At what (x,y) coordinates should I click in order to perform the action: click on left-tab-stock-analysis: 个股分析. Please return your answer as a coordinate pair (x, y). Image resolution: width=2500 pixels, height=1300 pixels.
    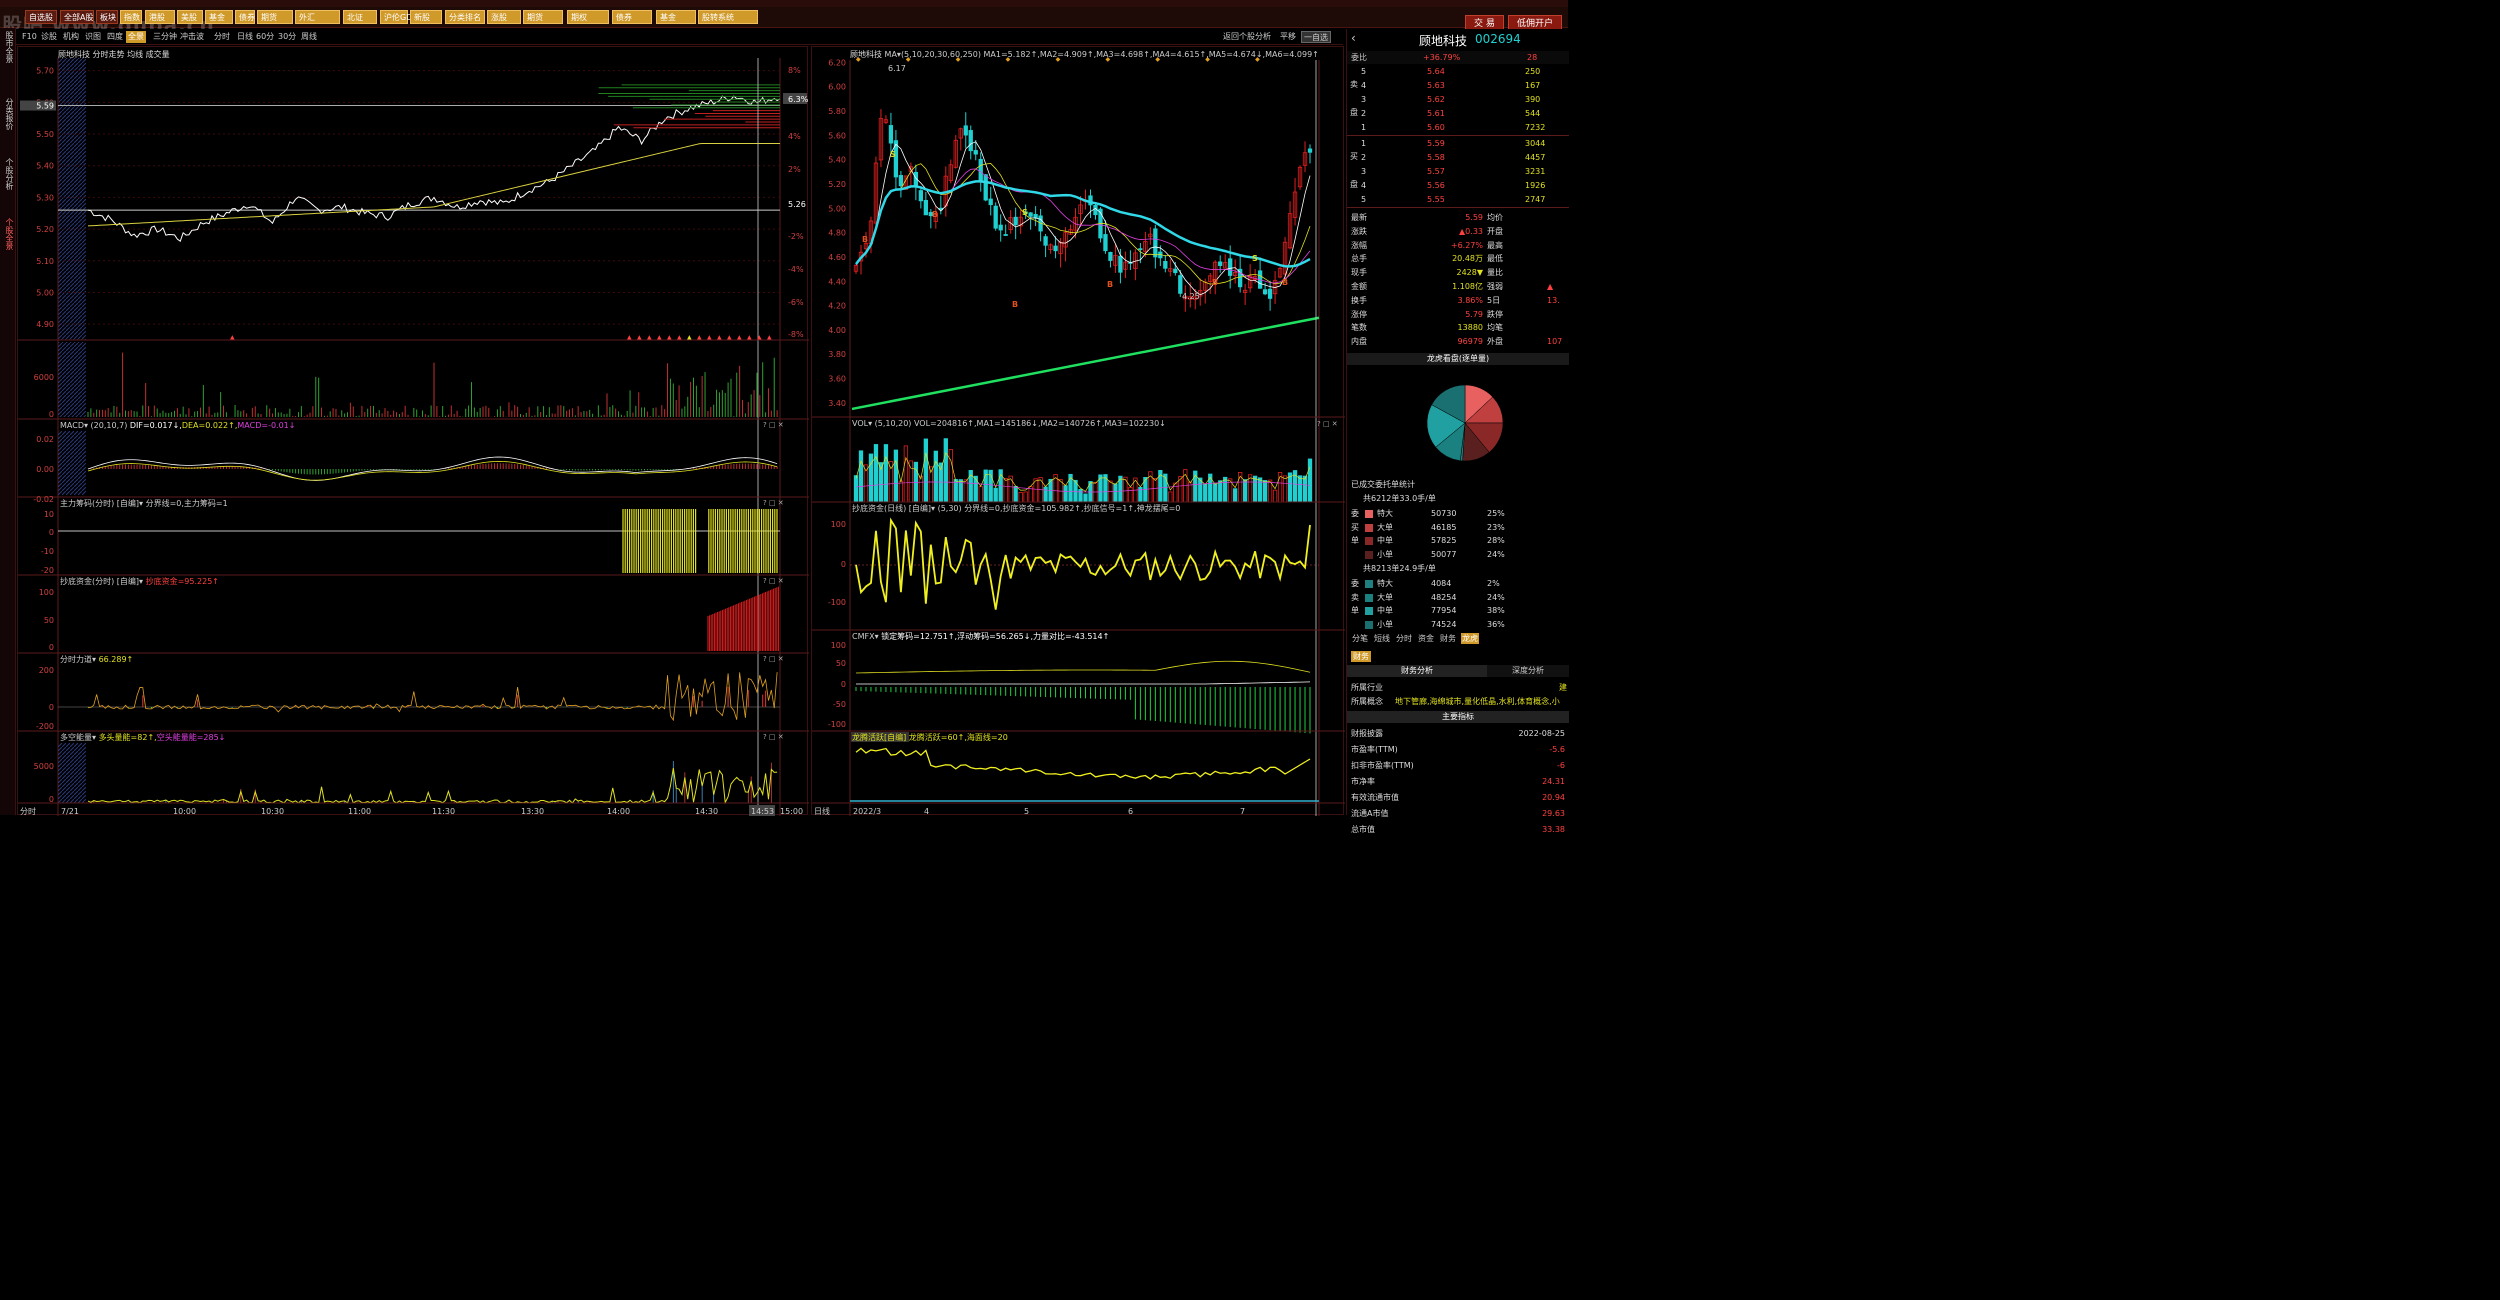
    Looking at the image, I should click on (8, 183).